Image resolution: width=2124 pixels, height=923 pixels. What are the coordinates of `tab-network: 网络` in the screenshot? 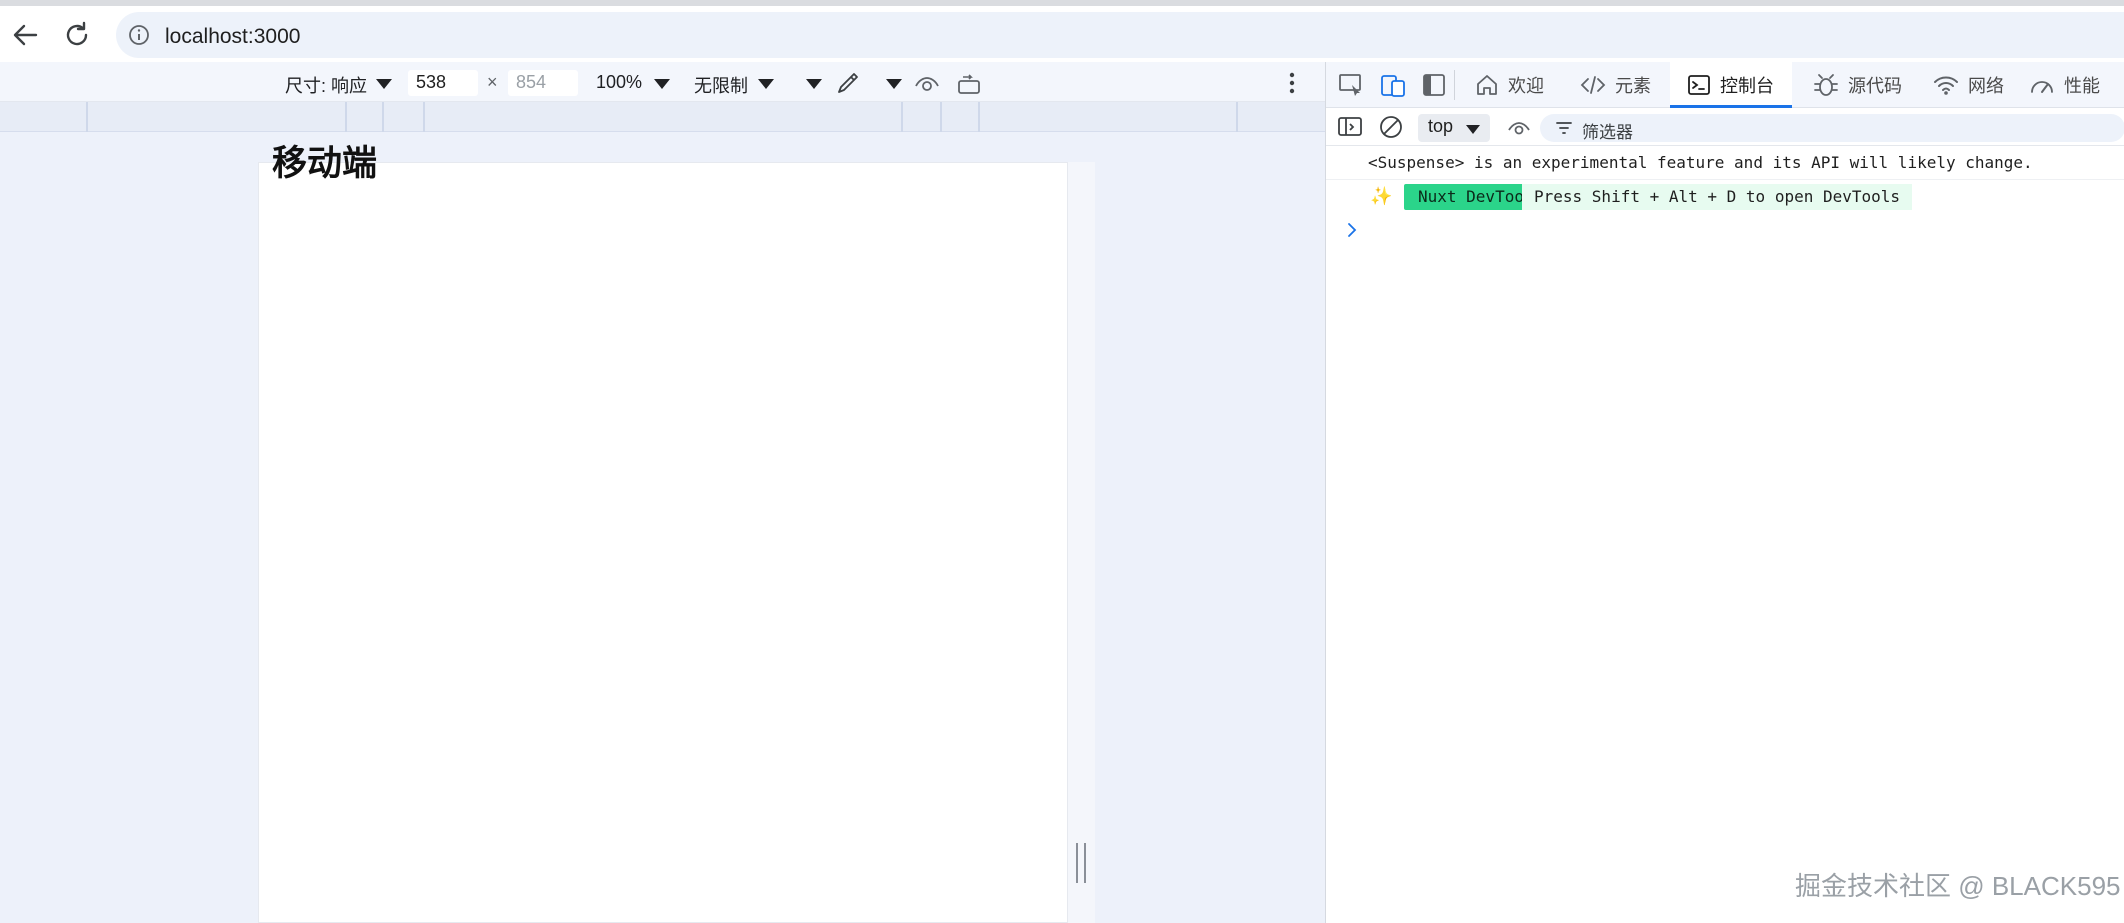 It's located at (1968, 85).